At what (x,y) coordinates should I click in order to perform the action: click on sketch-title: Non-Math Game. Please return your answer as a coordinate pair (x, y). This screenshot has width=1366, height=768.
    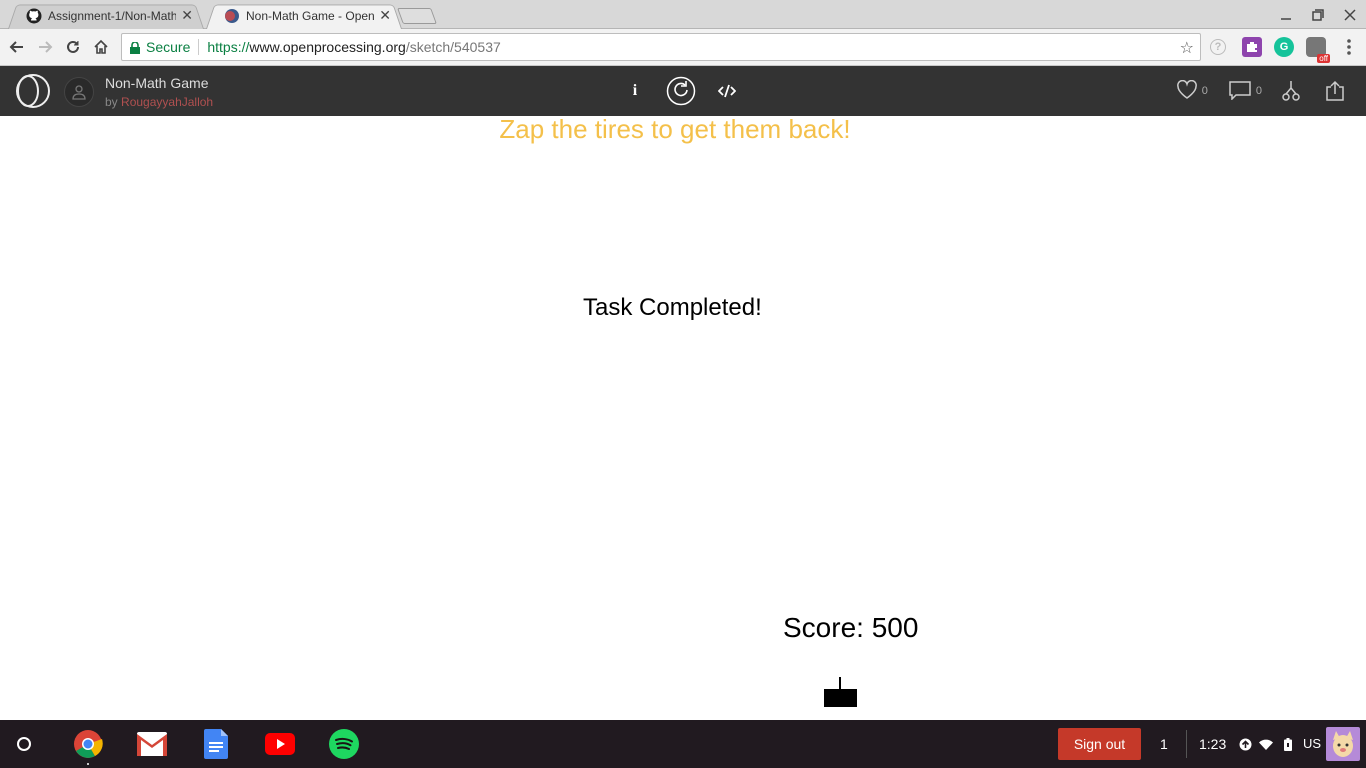
    Looking at the image, I should click on (157, 83).